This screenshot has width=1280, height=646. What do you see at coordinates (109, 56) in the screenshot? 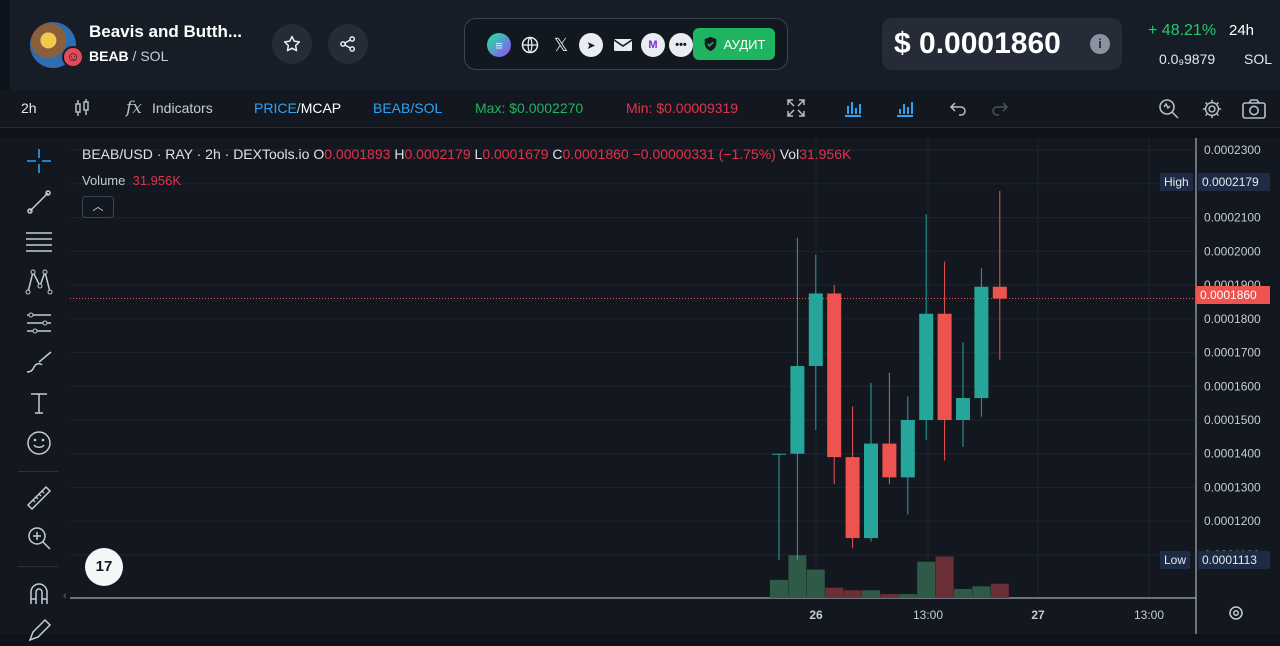
I see `token-symbol: BEAB` at bounding box center [109, 56].